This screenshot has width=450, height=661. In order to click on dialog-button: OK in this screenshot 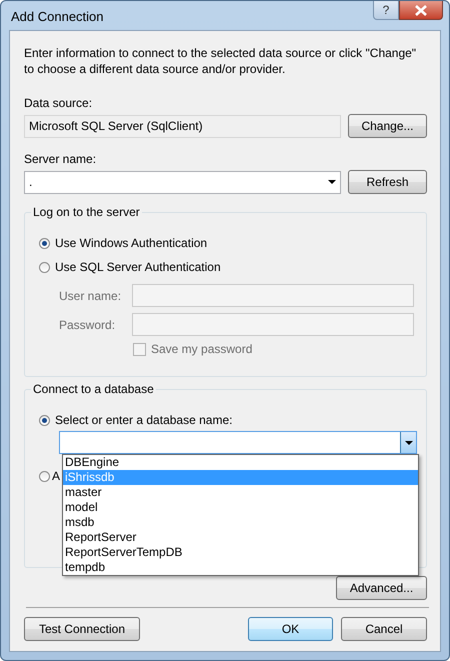, I will do `click(290, 629)`.